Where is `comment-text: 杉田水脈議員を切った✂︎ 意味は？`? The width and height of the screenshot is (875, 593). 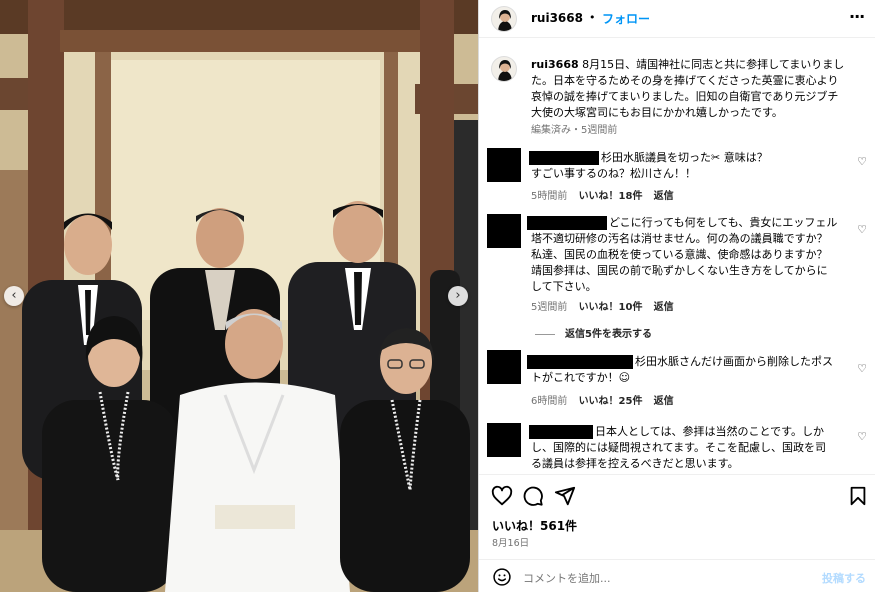 comment-text: 杉田水脈議員を切った✂︎ 意味は？ is located at coordinates (684, 157).